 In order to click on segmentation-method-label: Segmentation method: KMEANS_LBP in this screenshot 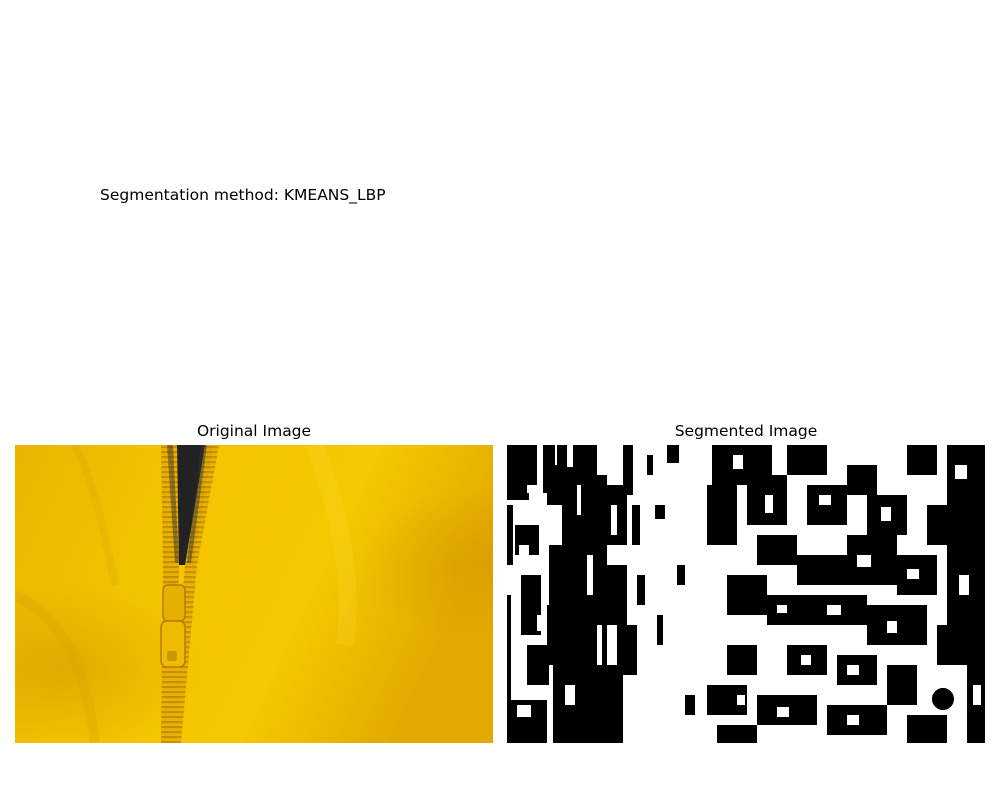, I will do `click(243, 195)`.